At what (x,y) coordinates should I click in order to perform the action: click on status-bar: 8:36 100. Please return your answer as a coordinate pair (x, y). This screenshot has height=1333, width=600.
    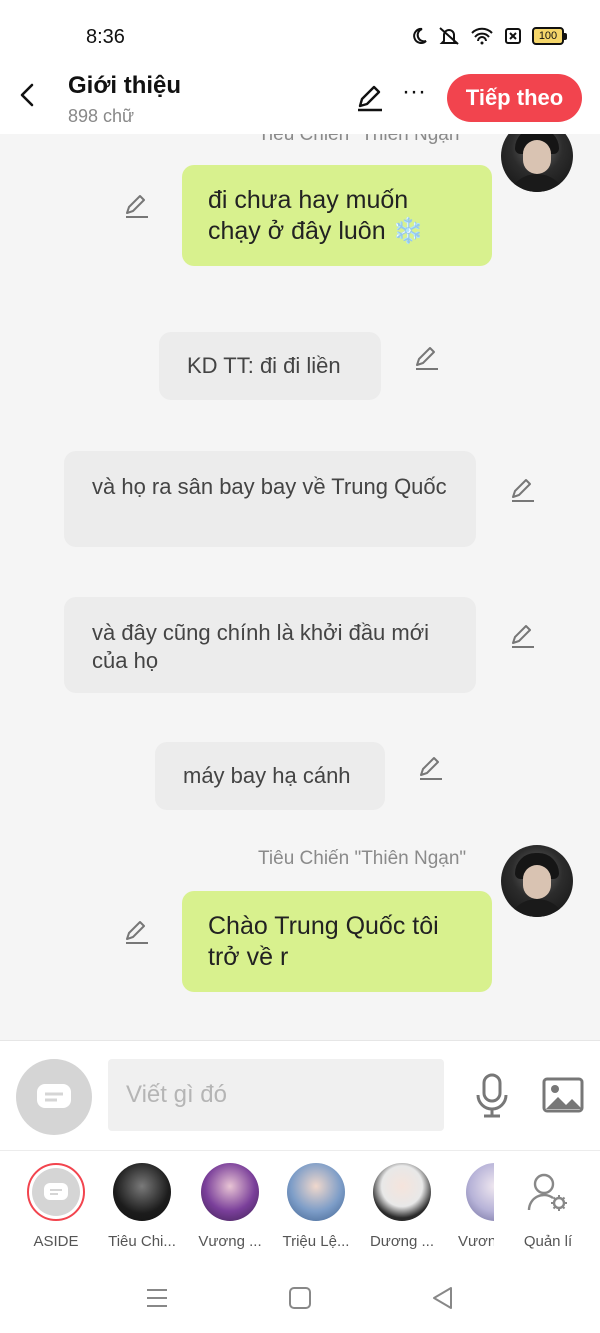
    Looking at the image, I should click on (300, 35).